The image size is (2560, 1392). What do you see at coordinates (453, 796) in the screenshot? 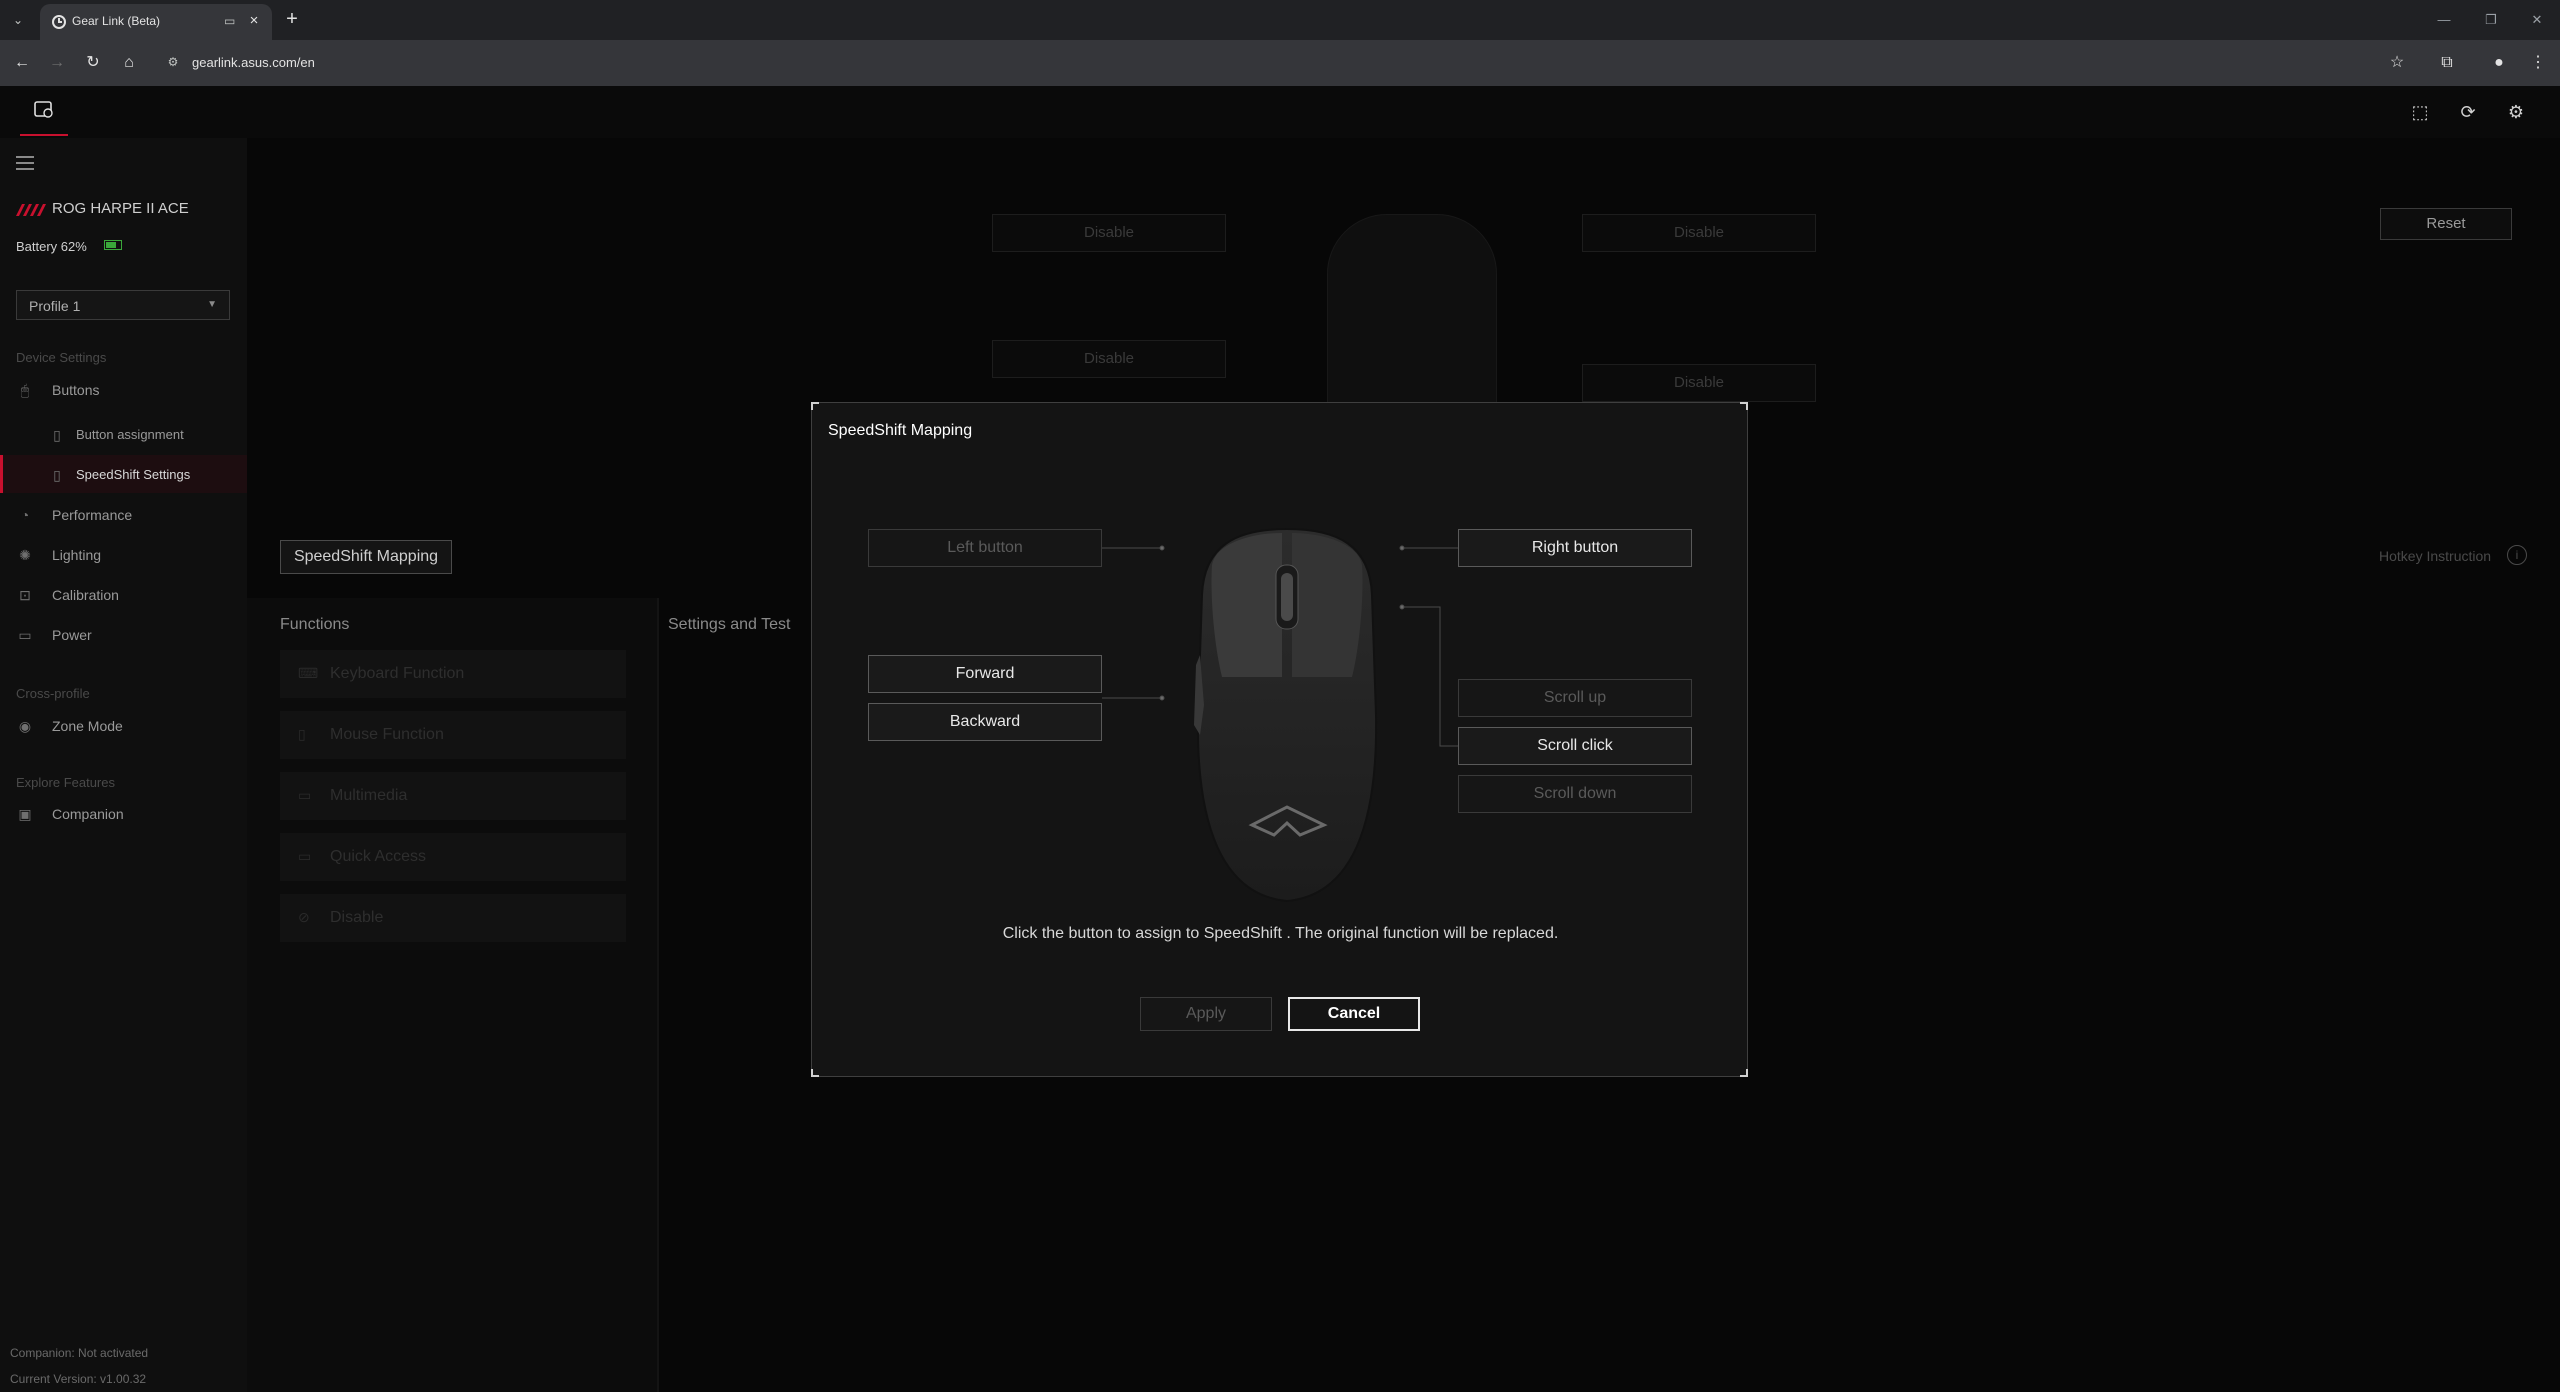
I see `function-item-multimedia: ▭ Multimedia` at bounding box center [453, 796].